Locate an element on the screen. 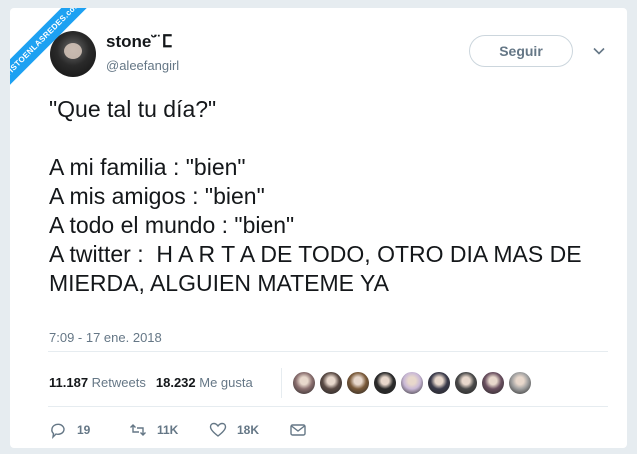 This screenshot has width=637, height=454. envelope-icon is located at coordinates (298, 430).